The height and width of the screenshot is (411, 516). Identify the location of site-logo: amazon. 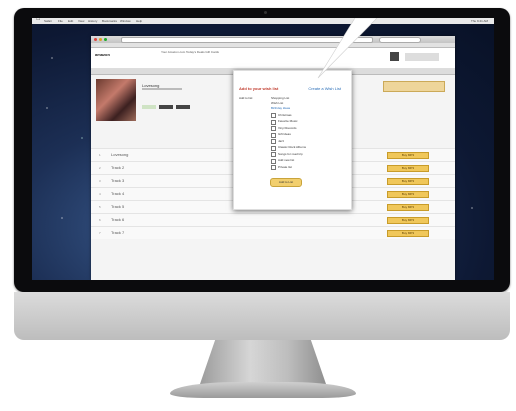
(102, 54).